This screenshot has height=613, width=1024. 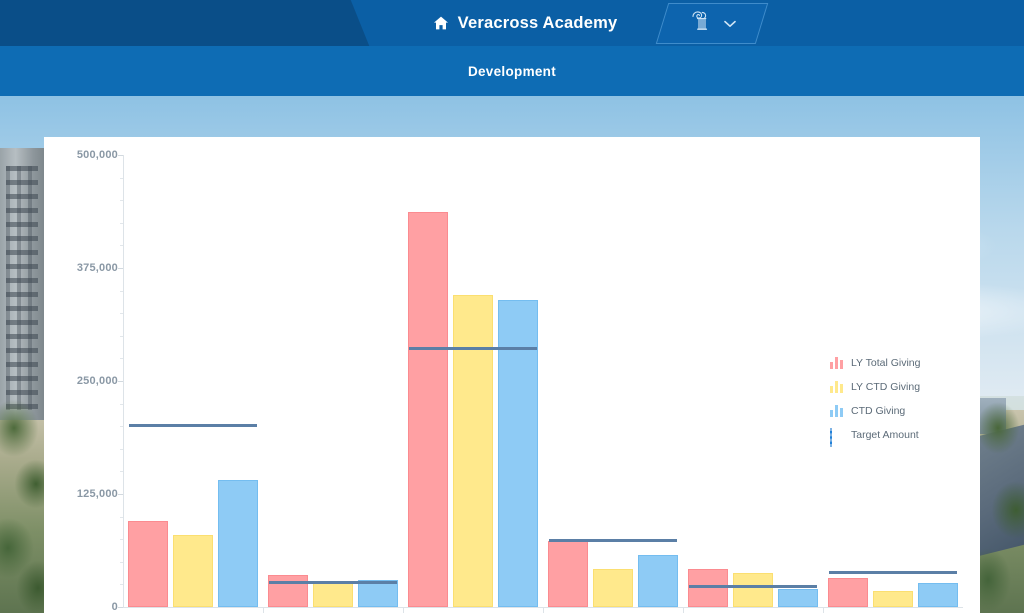 What do you see at coordinates (836, 437) in the screenshot?
I see `square-swatch-icon` at bounding box center [836, 437].